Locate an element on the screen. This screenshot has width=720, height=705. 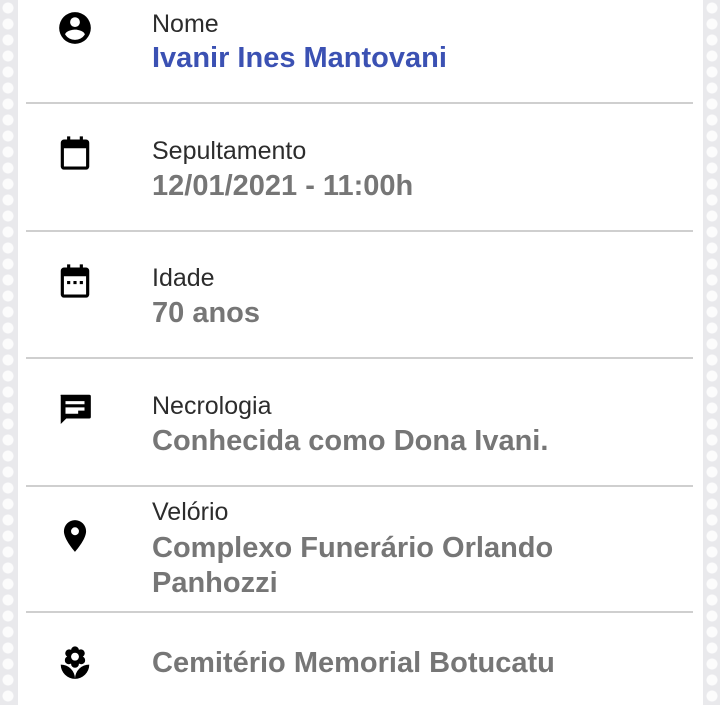
burial-label: Sepultamento is located at coordinates (229, 151).